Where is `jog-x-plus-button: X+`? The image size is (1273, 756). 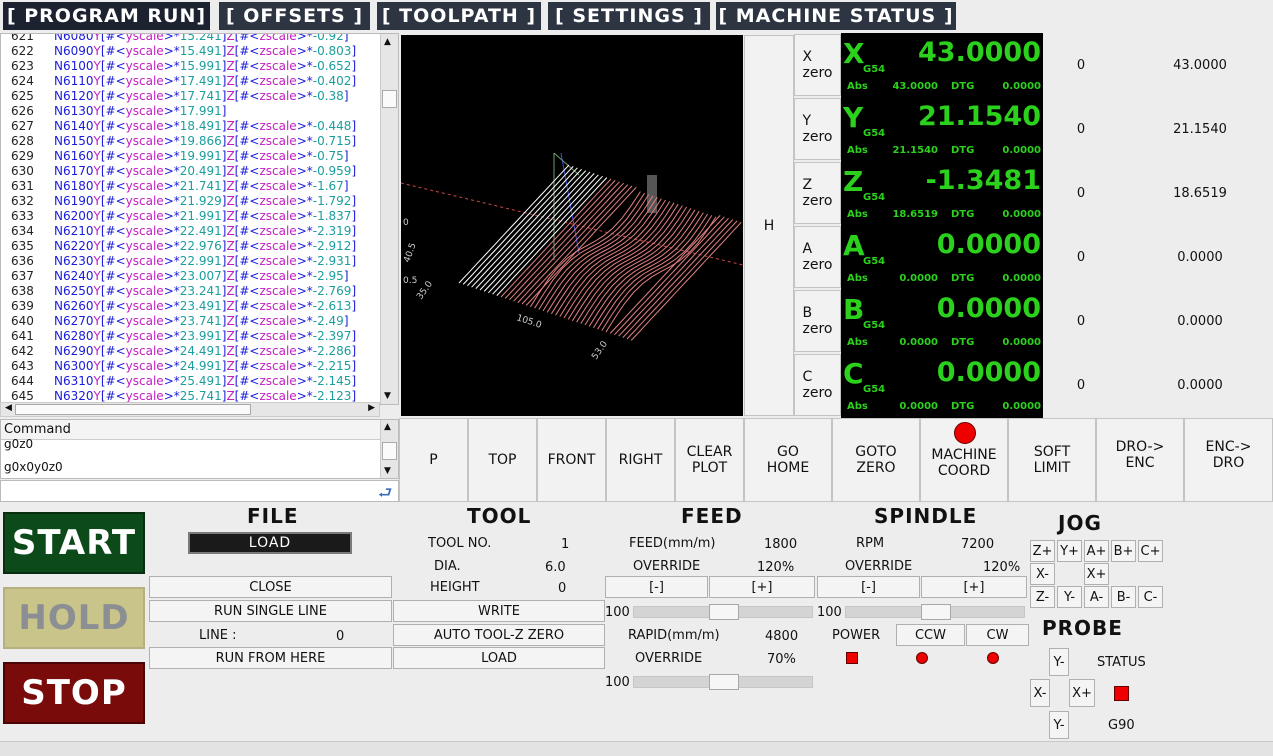
jog-x-plus-button: X+ is located at coordinates (1096, 574).